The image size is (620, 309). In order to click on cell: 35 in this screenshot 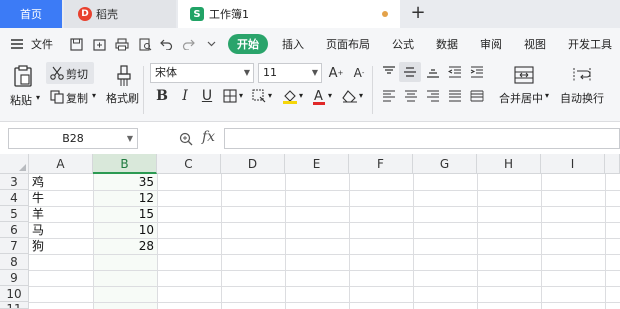, I will do `click(124, 182)`.